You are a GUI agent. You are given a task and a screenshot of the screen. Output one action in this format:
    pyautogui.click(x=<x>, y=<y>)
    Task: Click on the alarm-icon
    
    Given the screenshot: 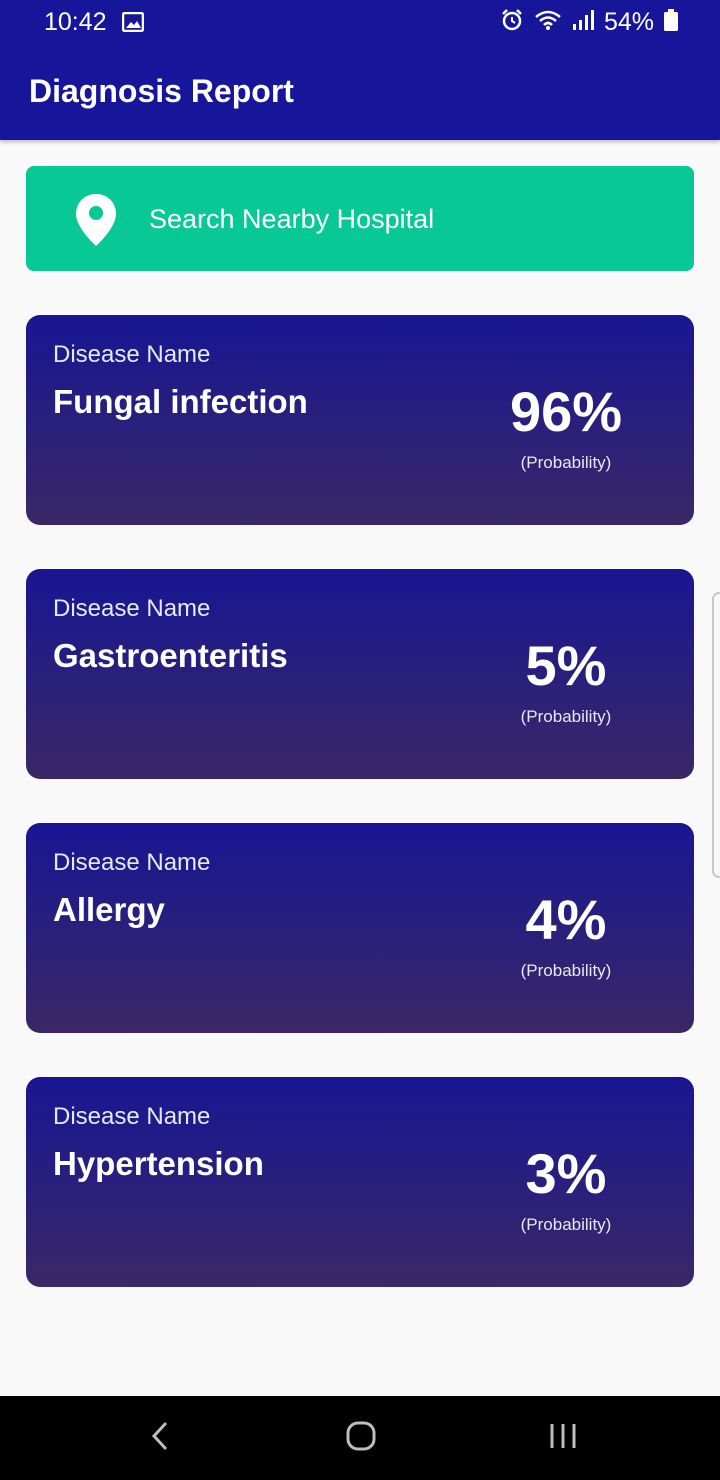 What is the action you would take?
    pyautogui.click(x=512, y=22)
    